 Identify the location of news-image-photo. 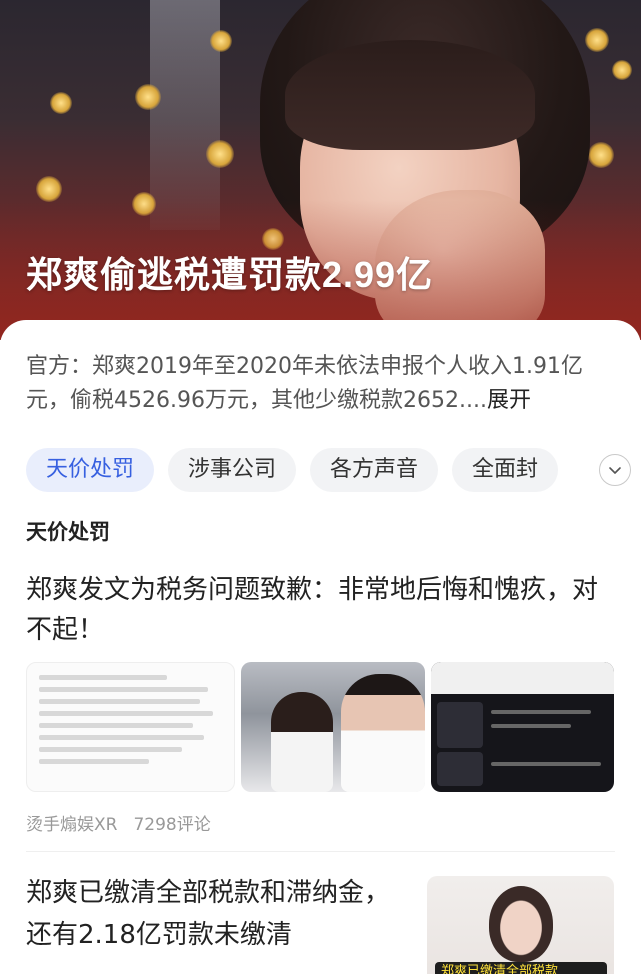
(333, 727).